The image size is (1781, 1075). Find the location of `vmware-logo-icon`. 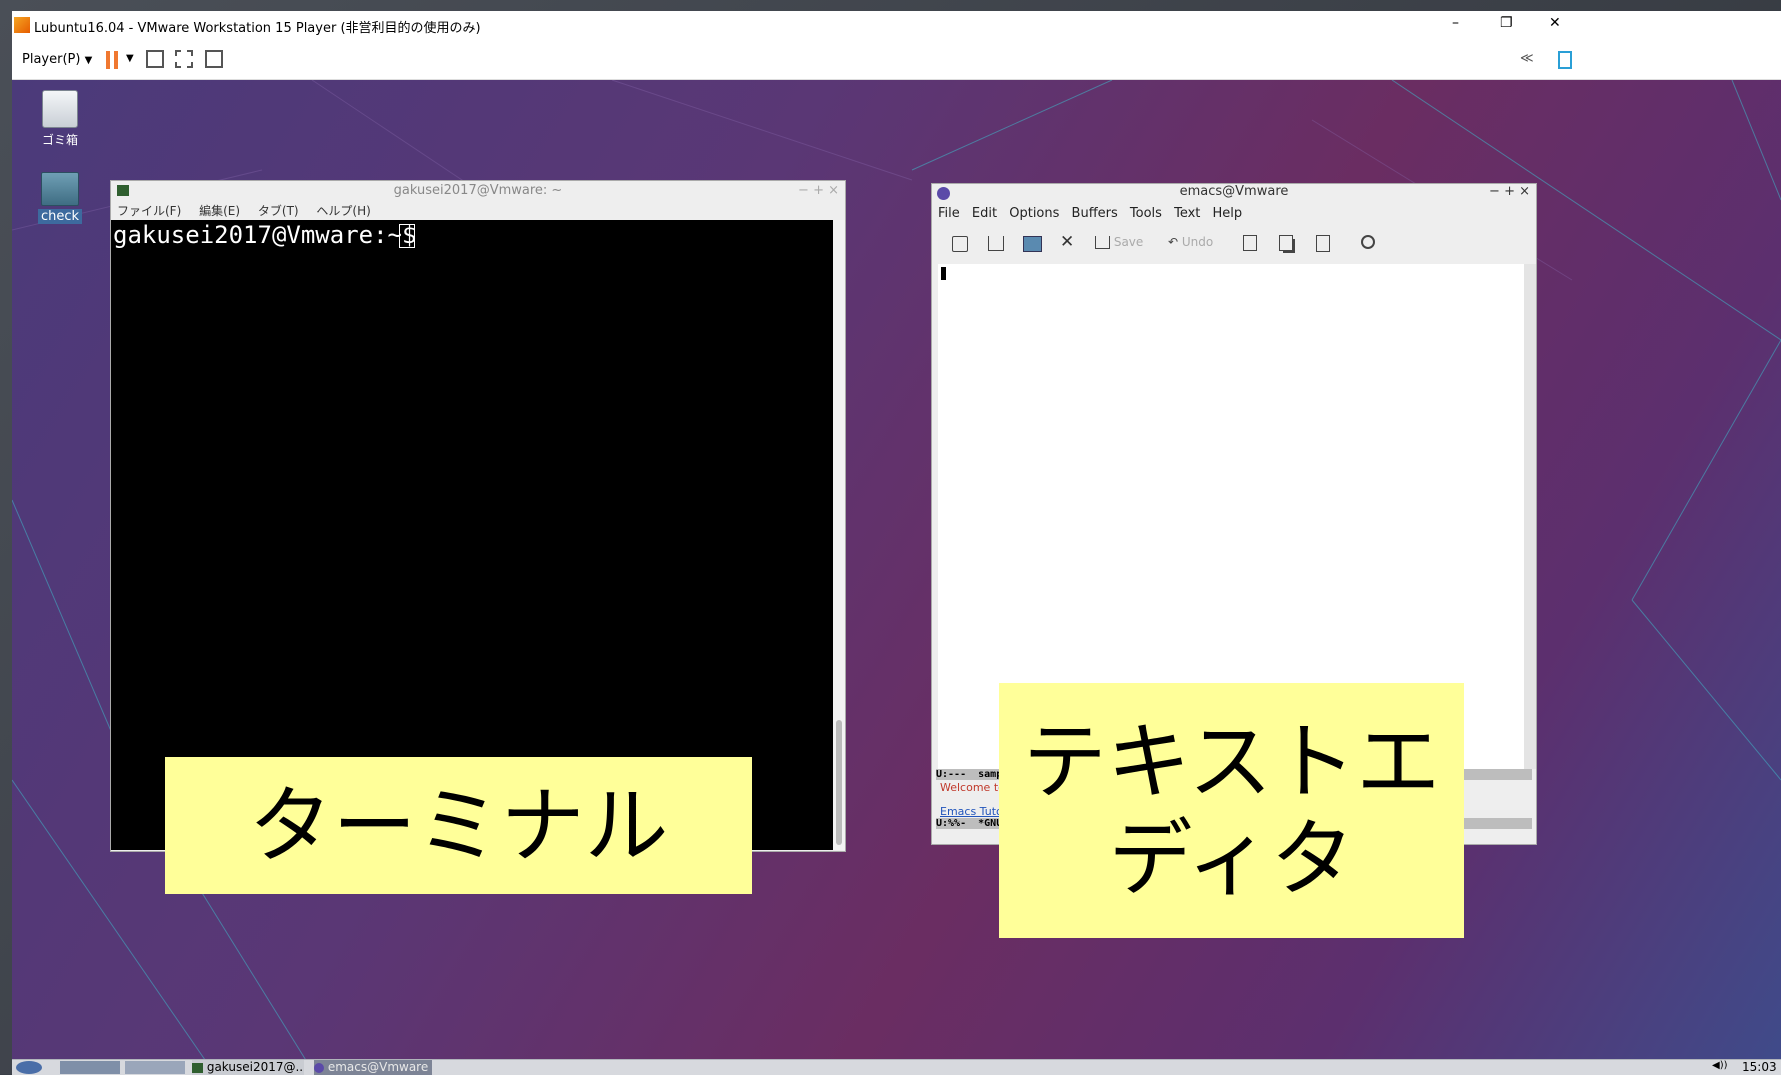

vmware-logo-icon is located at coordinates (22, 25).